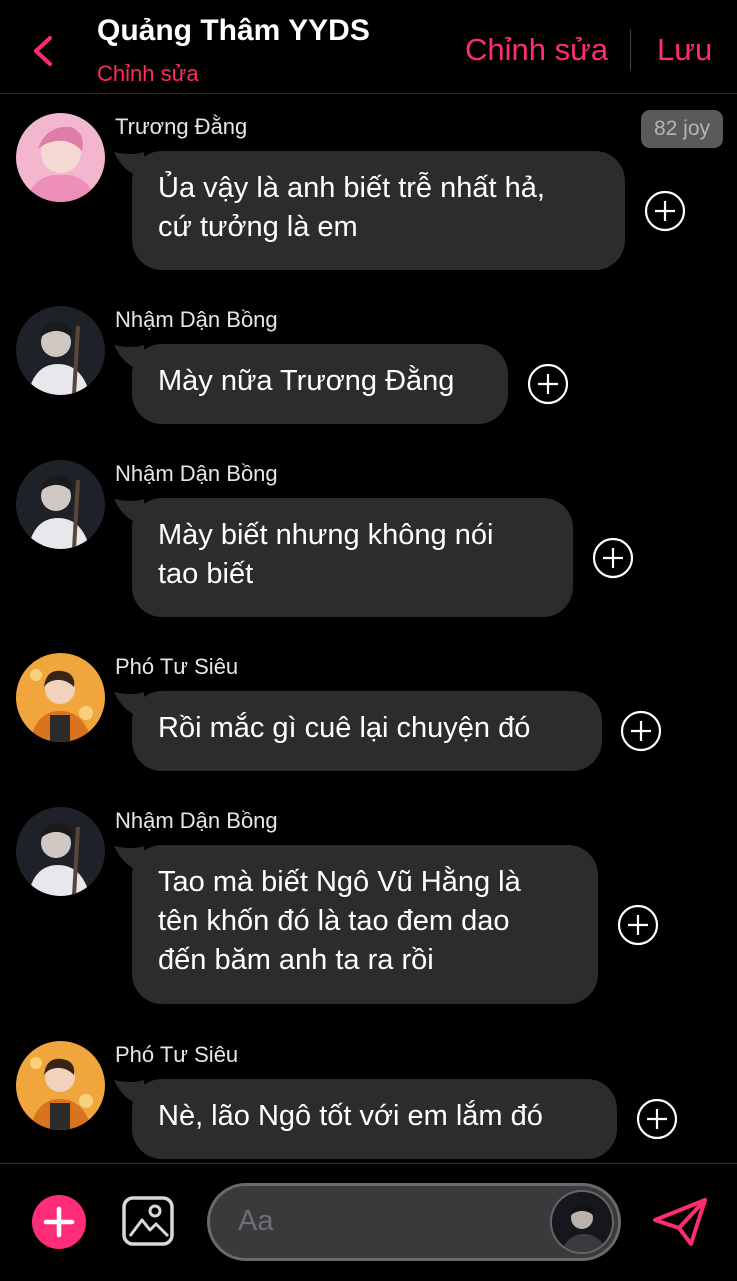 The height and width of the screenshot is (1281, 737). I want to click on message-bubble: Mày nữa Trương Đằng, so click(320, 384).